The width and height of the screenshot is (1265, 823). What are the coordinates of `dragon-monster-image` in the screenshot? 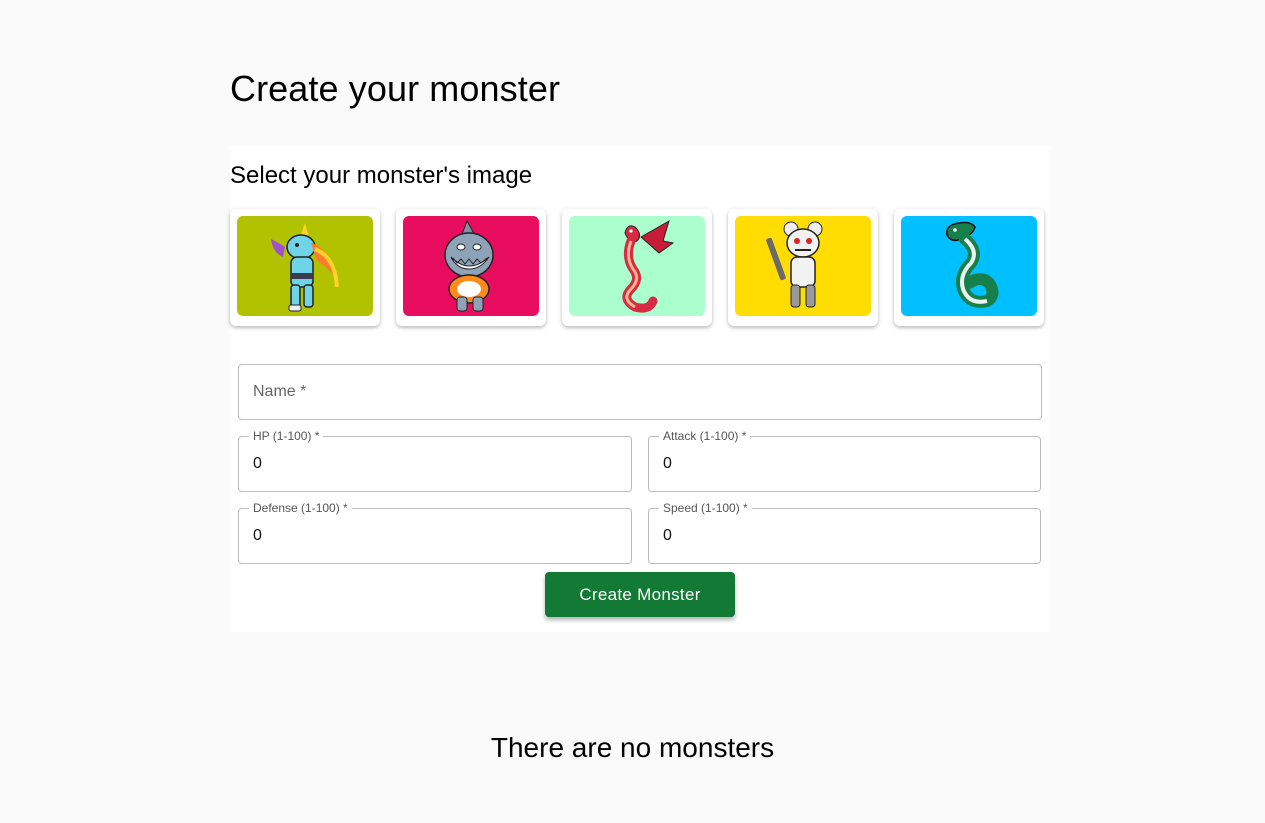 It's located at (637, 266).